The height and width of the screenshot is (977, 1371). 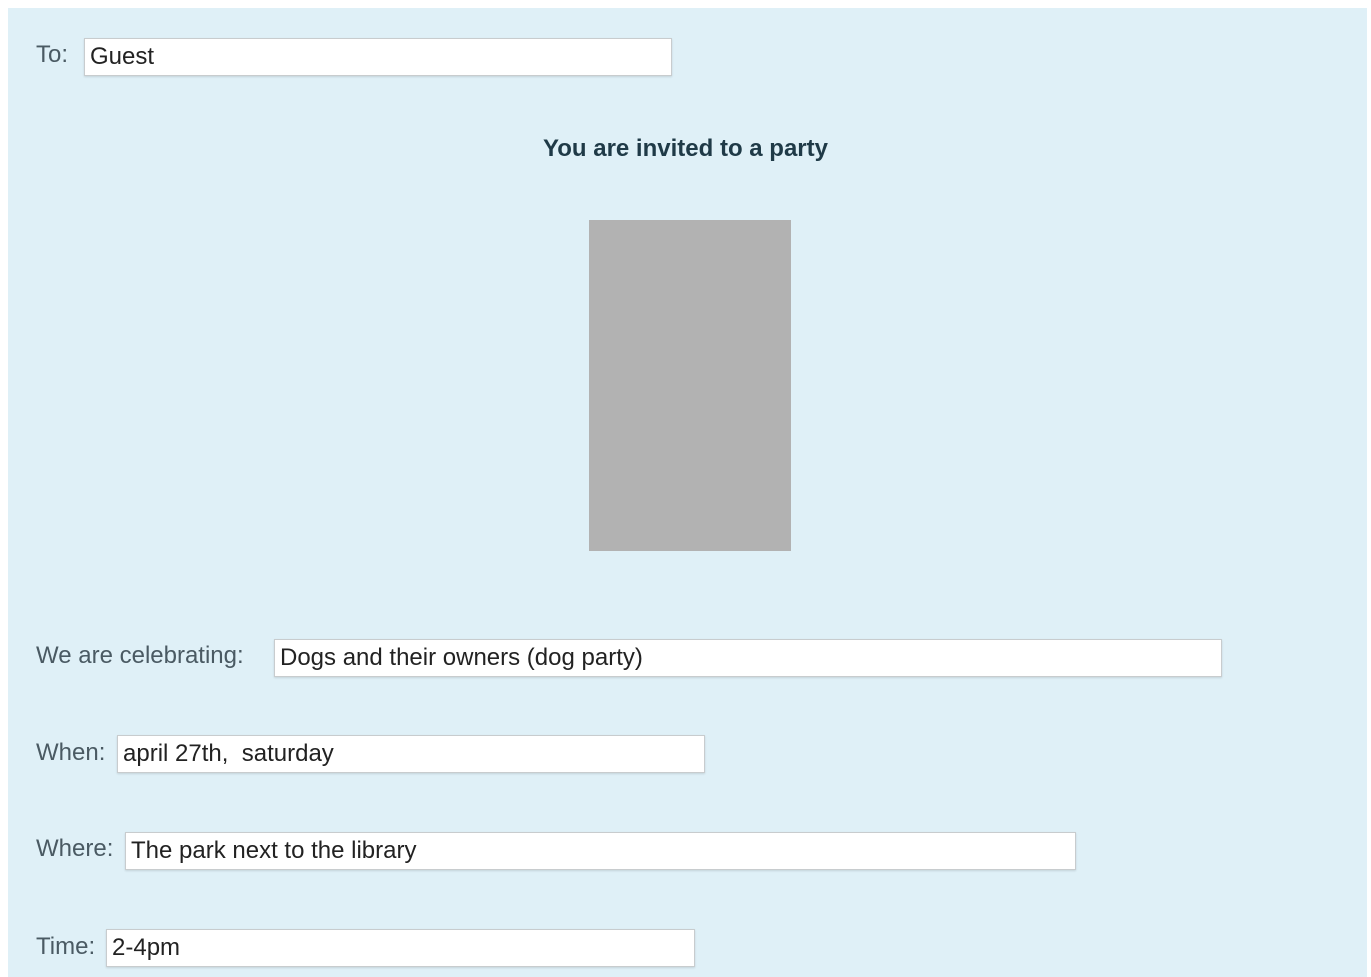 What do you see at coordinates (748, 658) in the screenshot?
I see `celebrating-input` at bounding box center [748, 658].